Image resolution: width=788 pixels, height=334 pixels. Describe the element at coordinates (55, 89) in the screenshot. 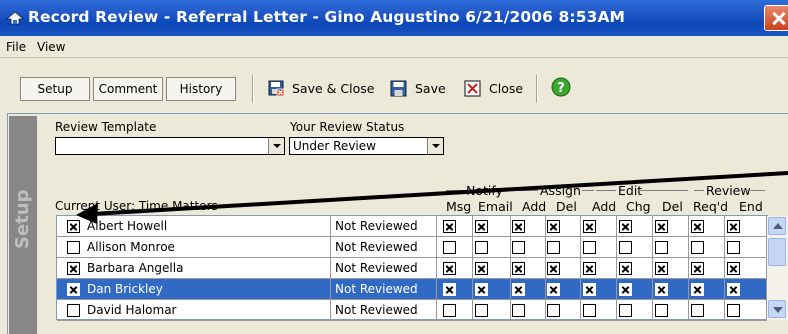

I see `tab-setup: Setup` at that location.